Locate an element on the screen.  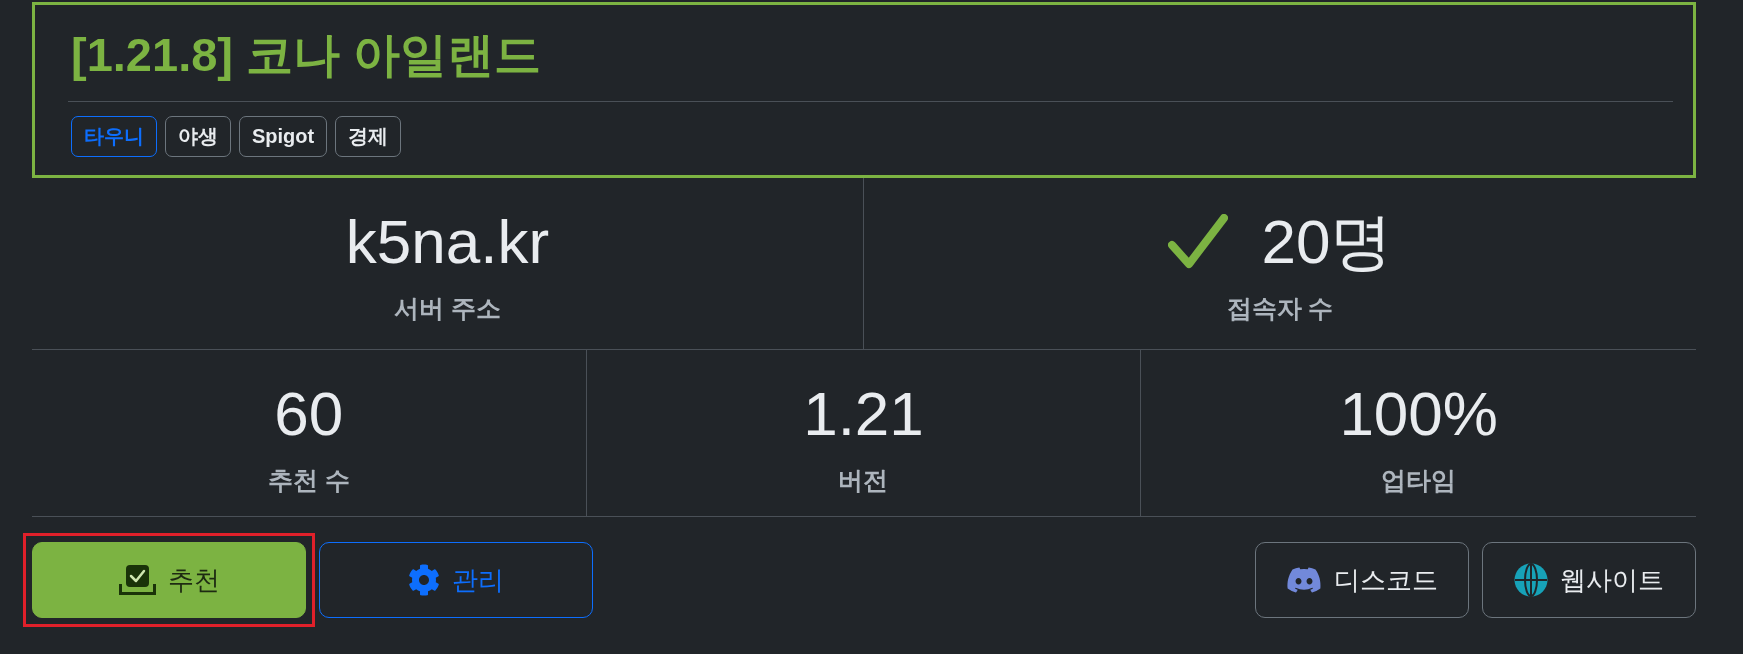
recommend-button: 추천 is located at coordinates (169, 580).